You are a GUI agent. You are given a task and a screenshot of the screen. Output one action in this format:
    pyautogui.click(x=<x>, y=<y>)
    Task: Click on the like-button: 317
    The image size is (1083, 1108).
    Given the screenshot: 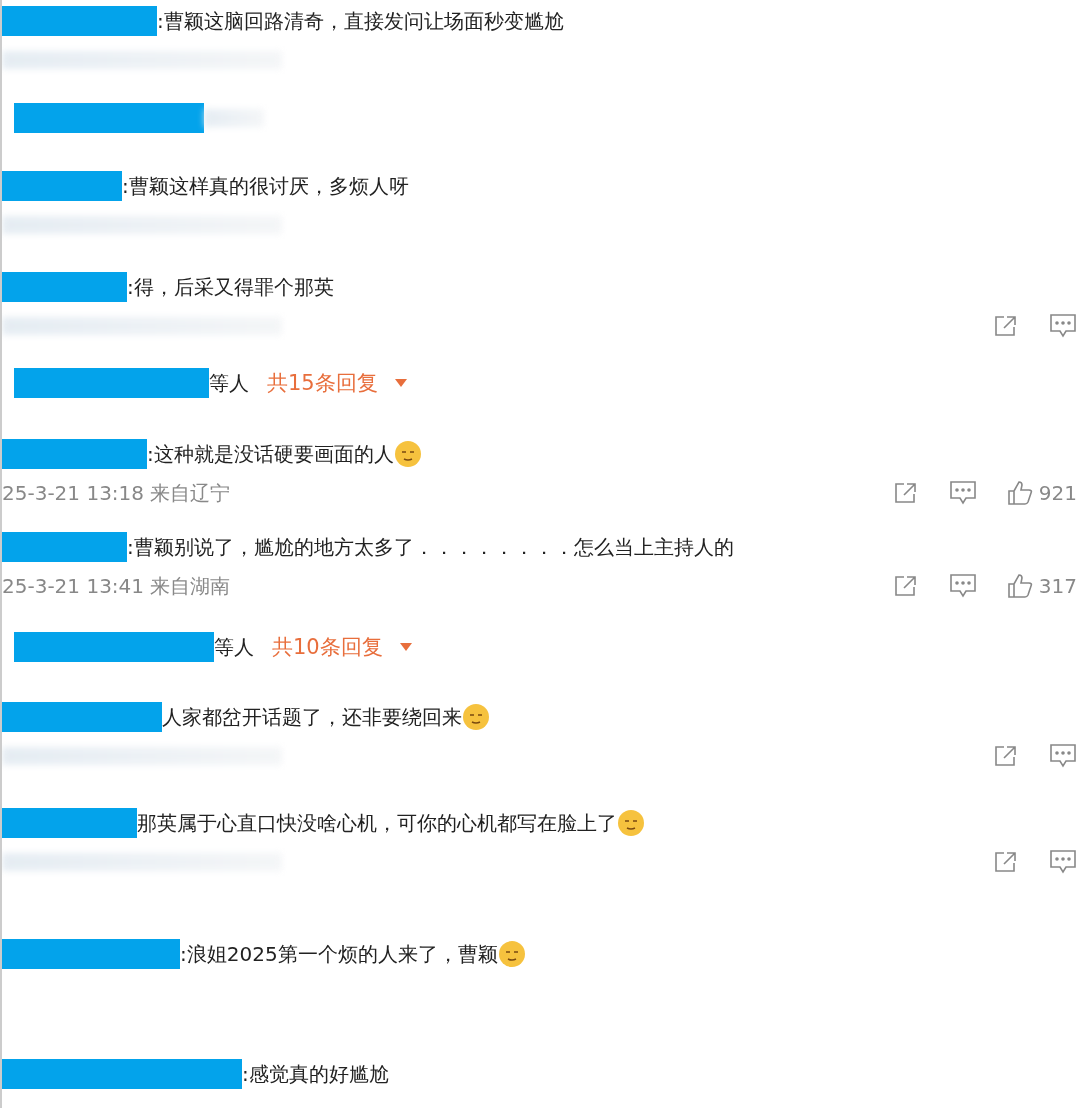 What is the action you would take?
    pyautogui.click(x=1041, y=586)
    